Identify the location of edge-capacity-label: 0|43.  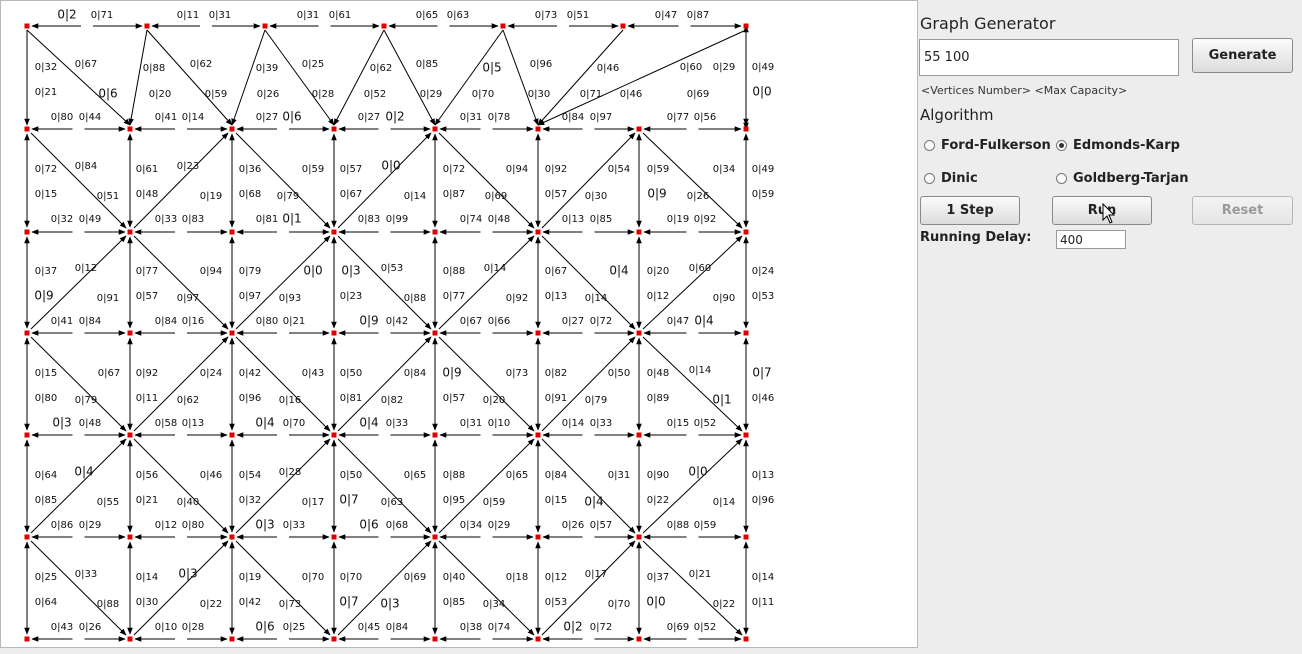
(62, 627).